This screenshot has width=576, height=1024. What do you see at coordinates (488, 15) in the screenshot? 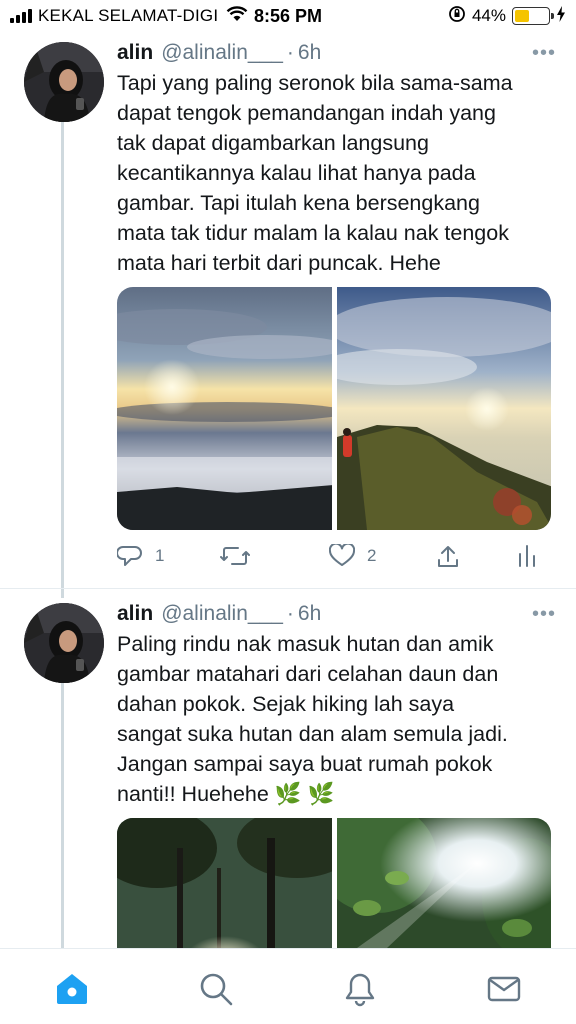
I see `battery-percent: 44%` at bounding box center [488, 15].